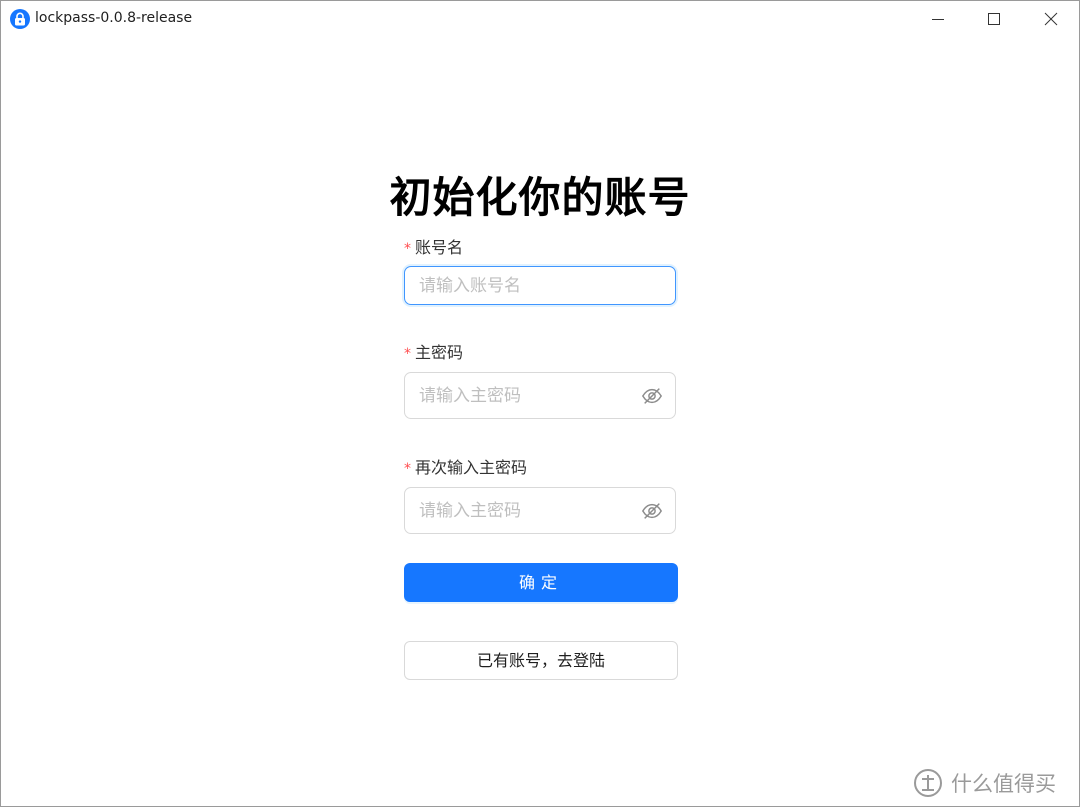  I want to click on password-label-row: * 主密码, so click(433, 351).